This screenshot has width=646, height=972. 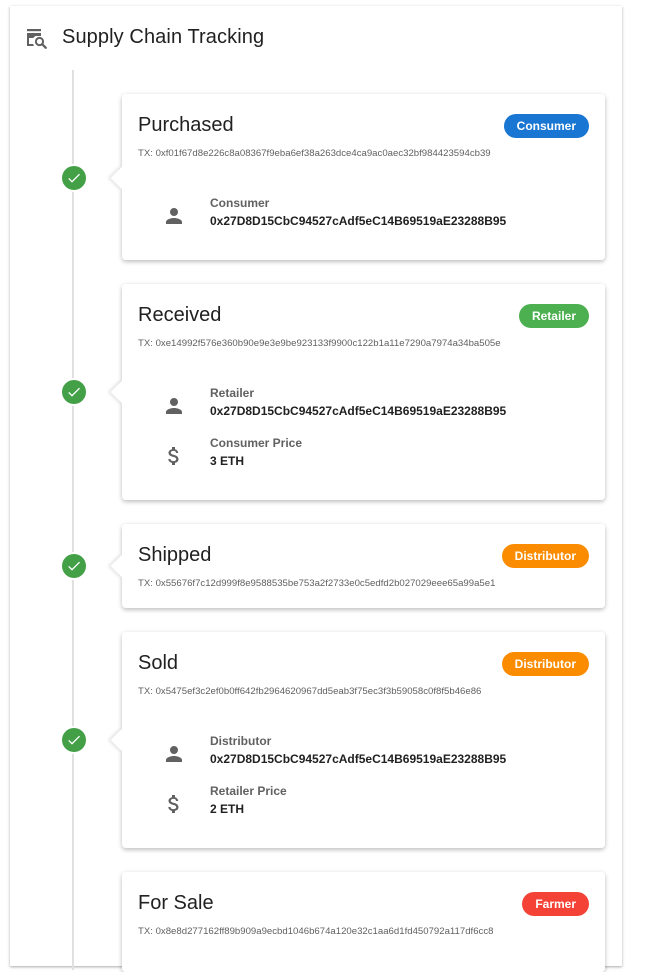 What do you see at coordinates (546, 126) in the screenshot?
I see `role-badge: Consumer` at bounding box center [546, 126].